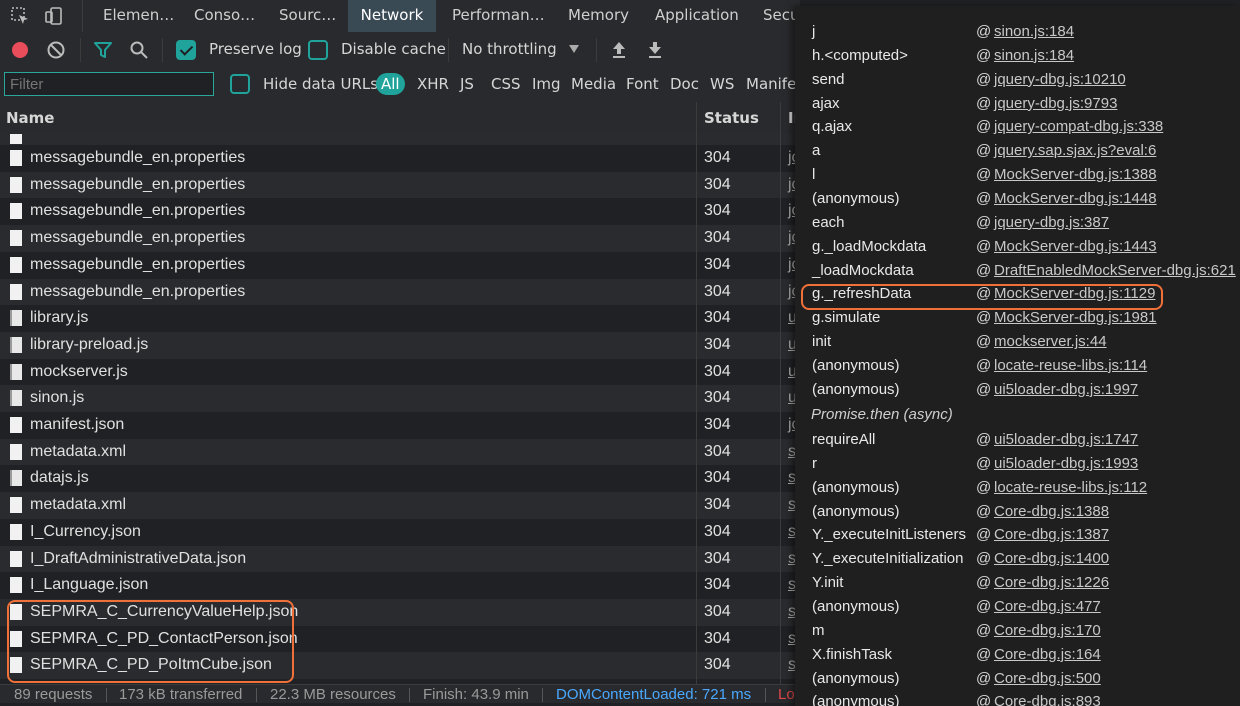  I want to click on frame-source-link: Core-dbg.js:1226, so click(1051, 583).